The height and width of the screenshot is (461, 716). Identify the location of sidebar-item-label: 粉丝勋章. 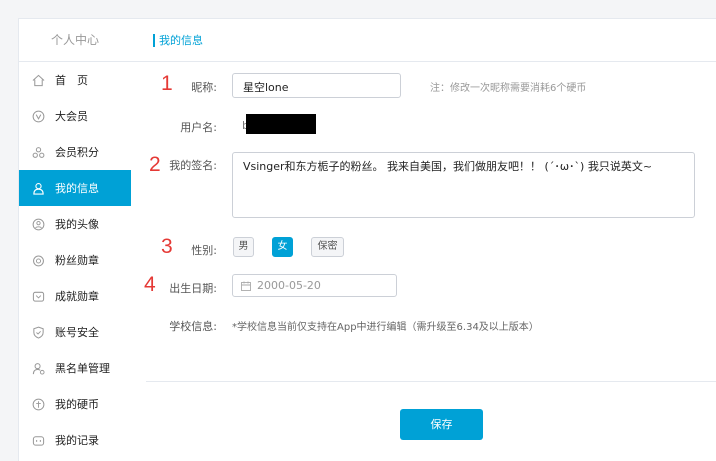
(77, 260).